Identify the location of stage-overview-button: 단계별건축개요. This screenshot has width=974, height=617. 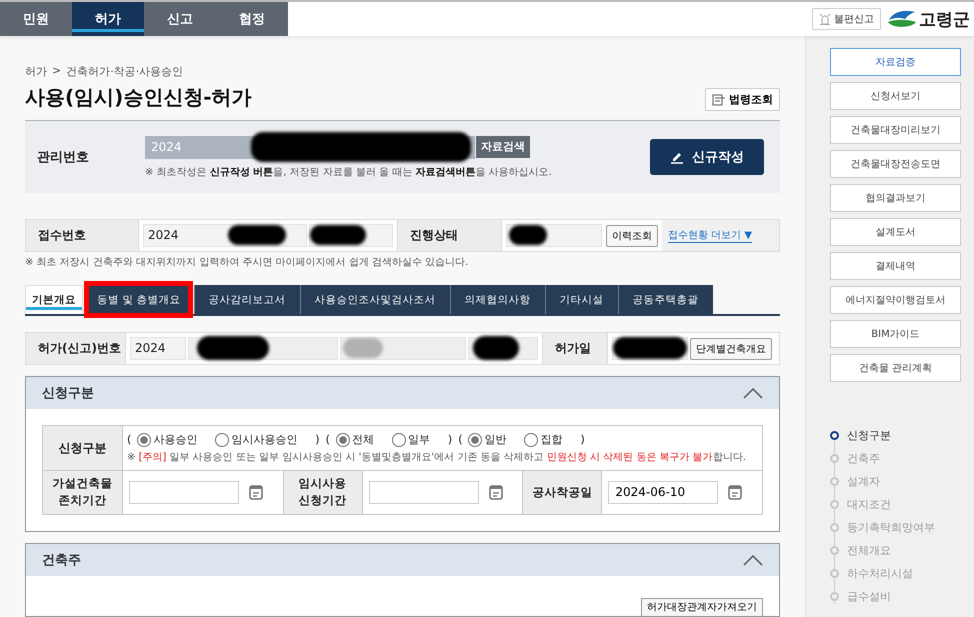
(731, 349).